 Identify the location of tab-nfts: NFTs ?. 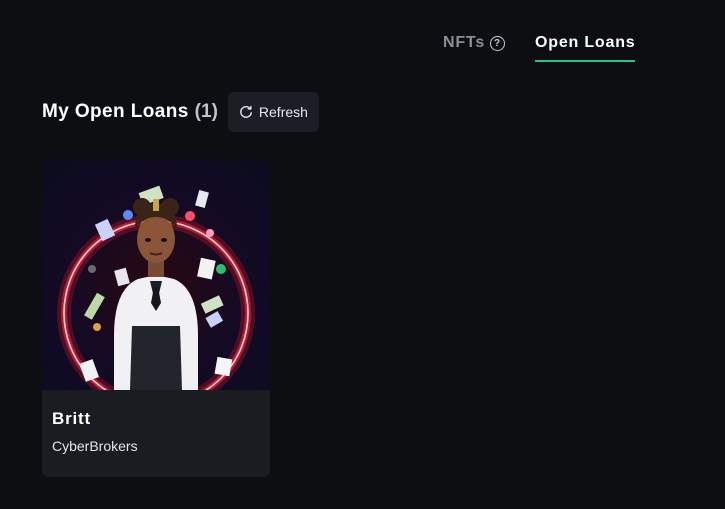
(474, 43).